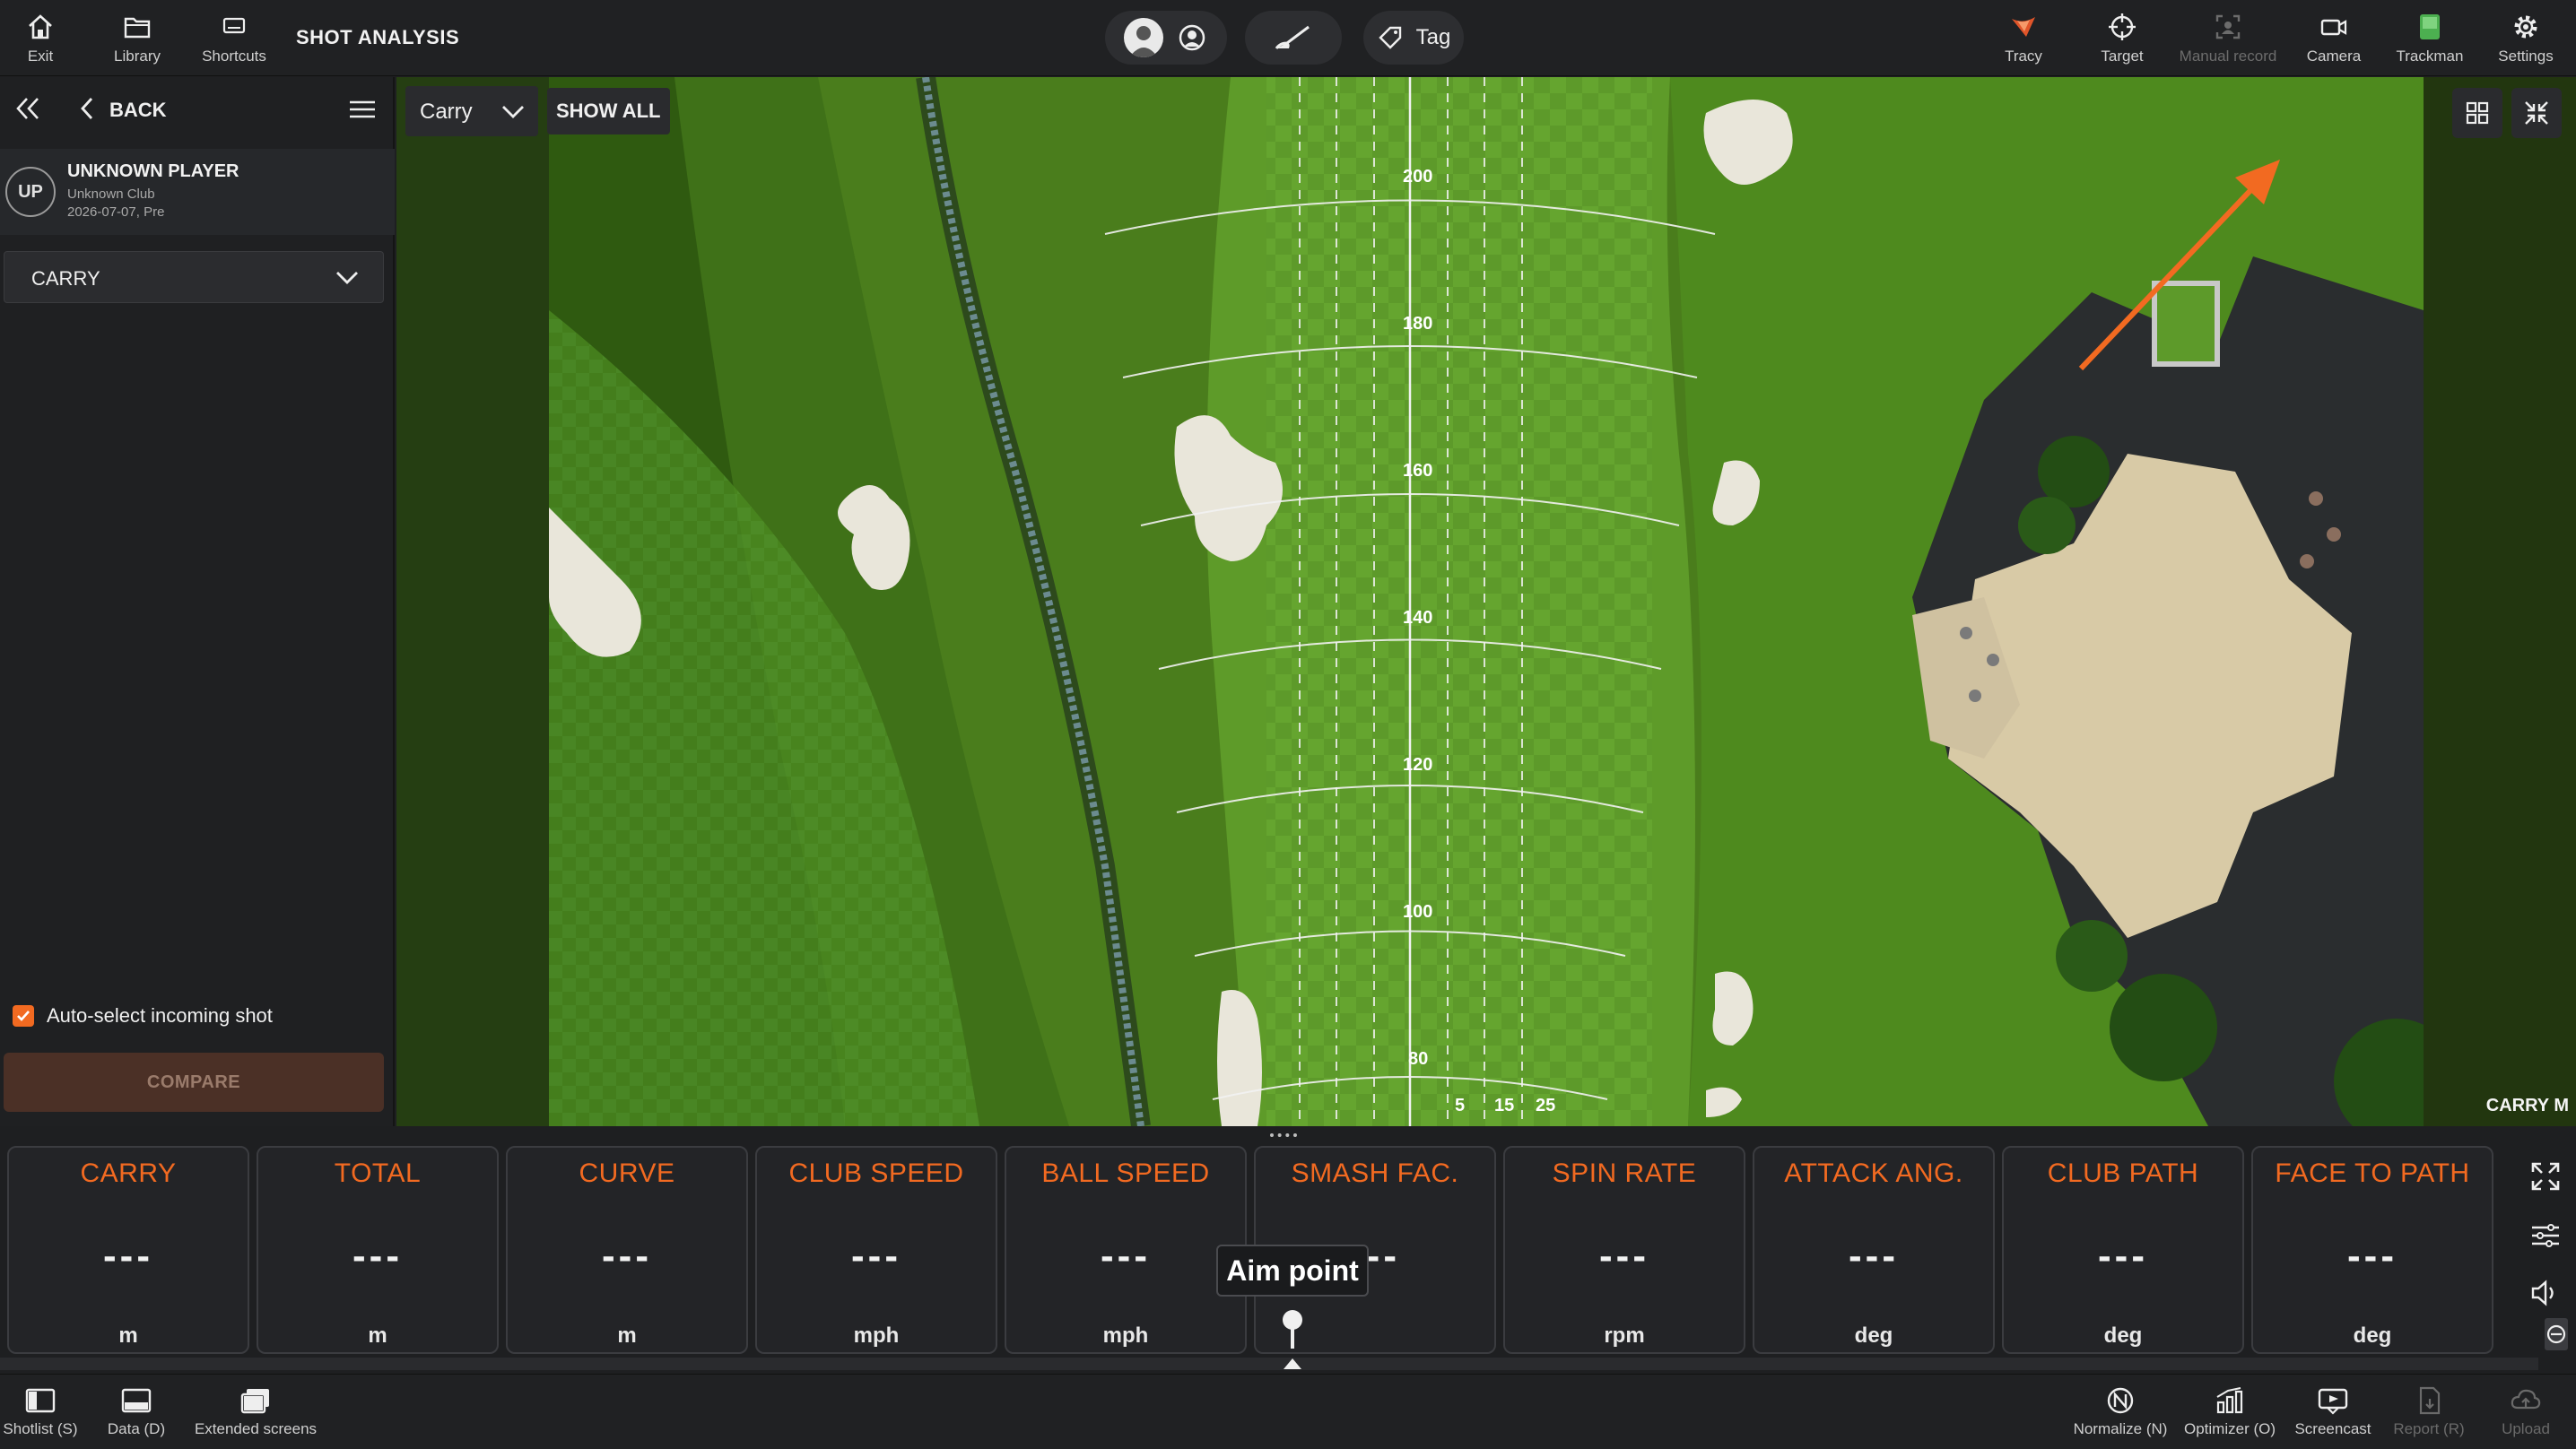 The height and width of the screenshot is (1449, 2576). I want to click on distance-label: 120, so click(1418, 765).